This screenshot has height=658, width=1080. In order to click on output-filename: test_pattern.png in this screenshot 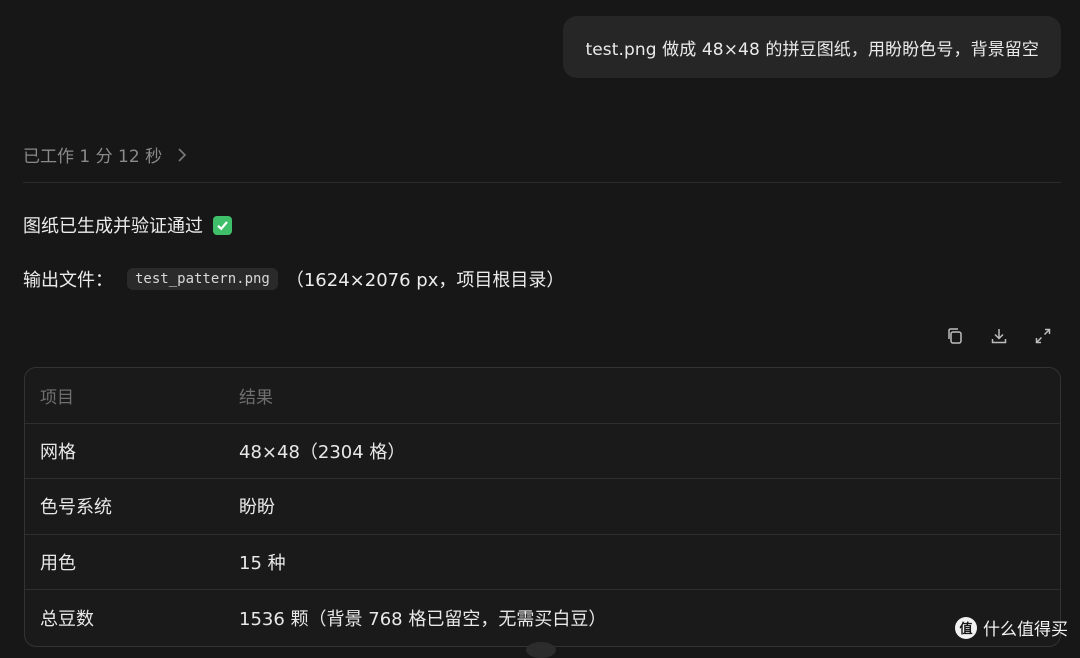, I will do `click(202, 279)`.